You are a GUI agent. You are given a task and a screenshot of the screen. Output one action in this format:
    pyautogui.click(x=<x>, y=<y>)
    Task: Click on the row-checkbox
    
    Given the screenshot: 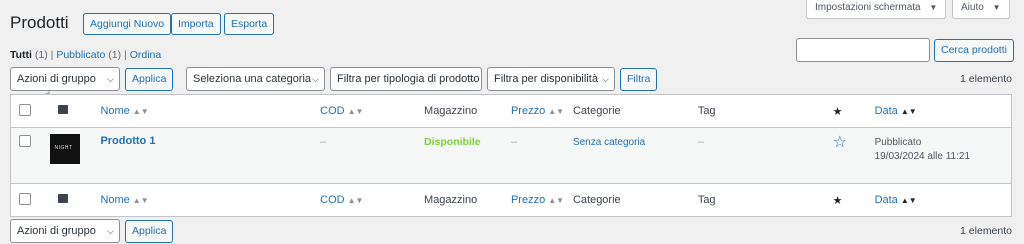 What is the action you would take?
    pyautogui.click(x=25, y=141)
    